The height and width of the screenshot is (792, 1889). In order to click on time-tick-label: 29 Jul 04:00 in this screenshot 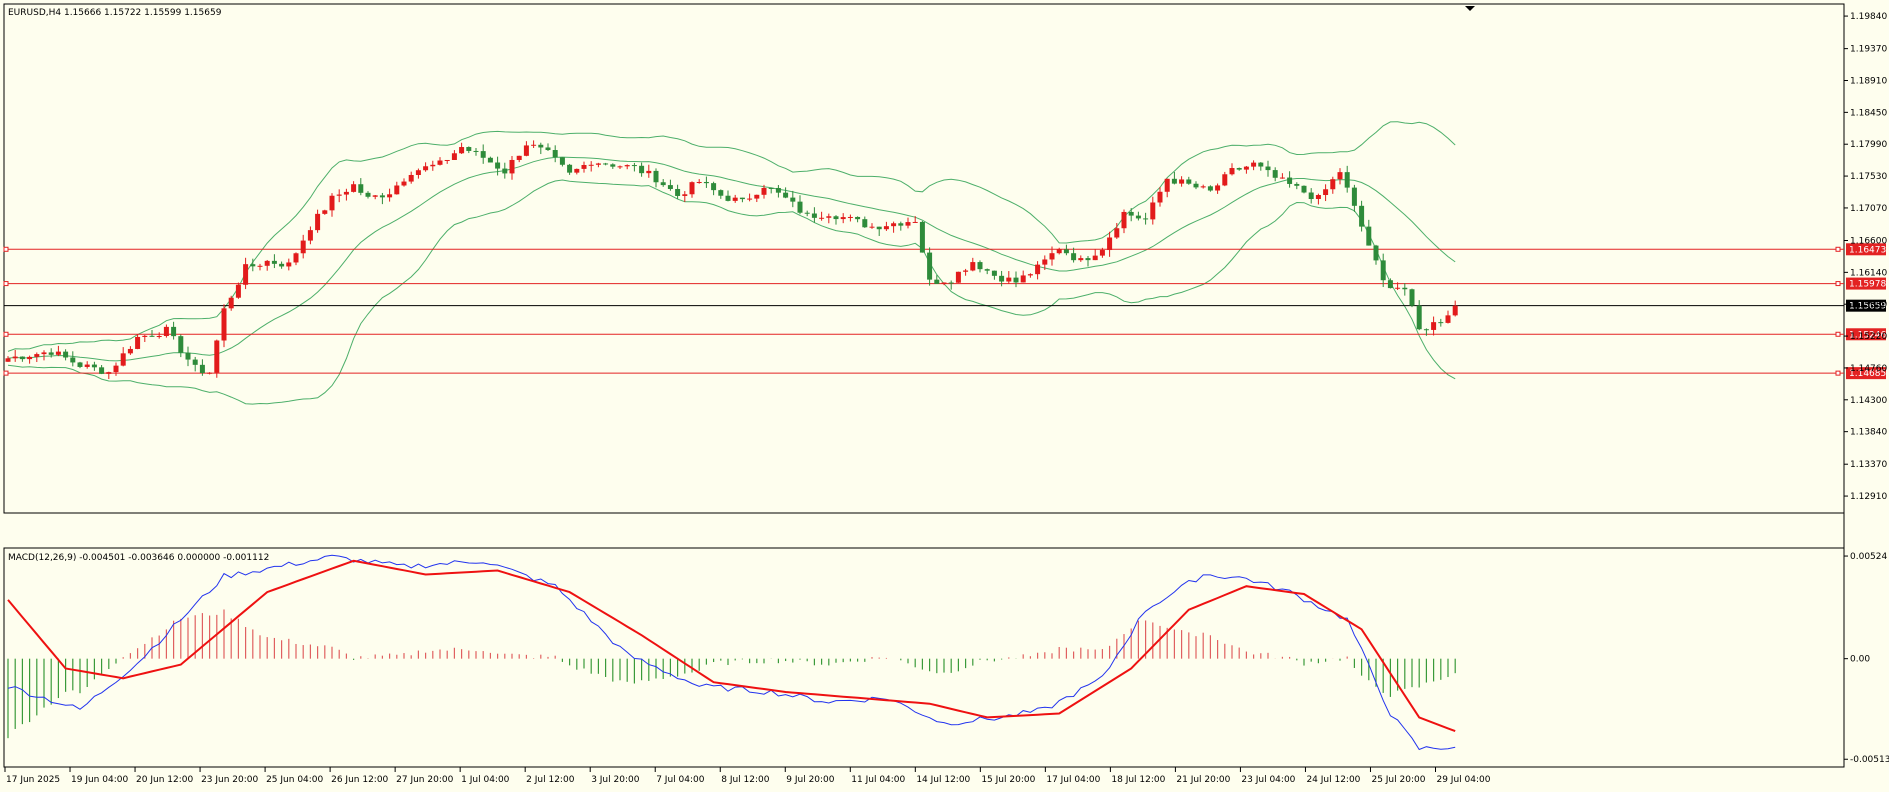, I will do `click(1463, 780)`.